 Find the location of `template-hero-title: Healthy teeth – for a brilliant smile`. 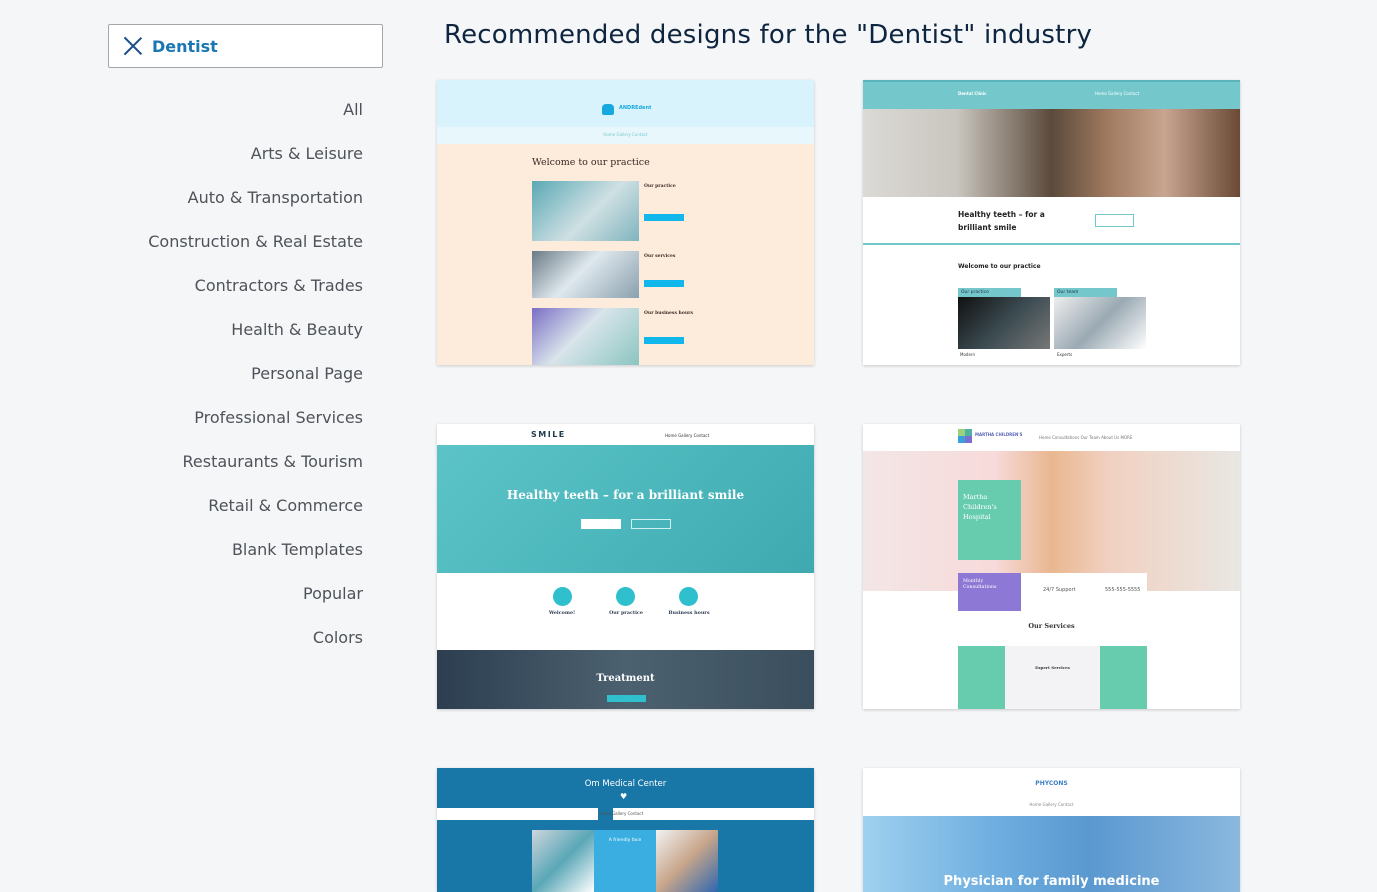

template-hero-title: Healthy teeth – for a brilliant smile is located at coordinates (625, 495).